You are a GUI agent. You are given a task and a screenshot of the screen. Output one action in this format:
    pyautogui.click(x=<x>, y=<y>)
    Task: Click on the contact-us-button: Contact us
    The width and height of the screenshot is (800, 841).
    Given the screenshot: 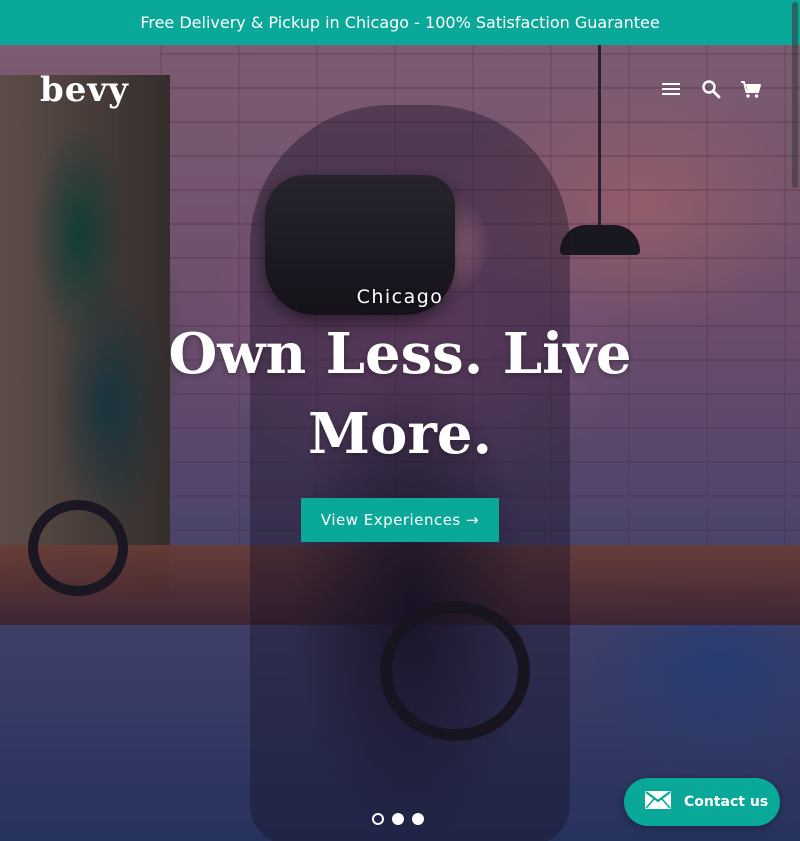 What is the action you would take?
    pyautogui.click(x=702, y=802)
    